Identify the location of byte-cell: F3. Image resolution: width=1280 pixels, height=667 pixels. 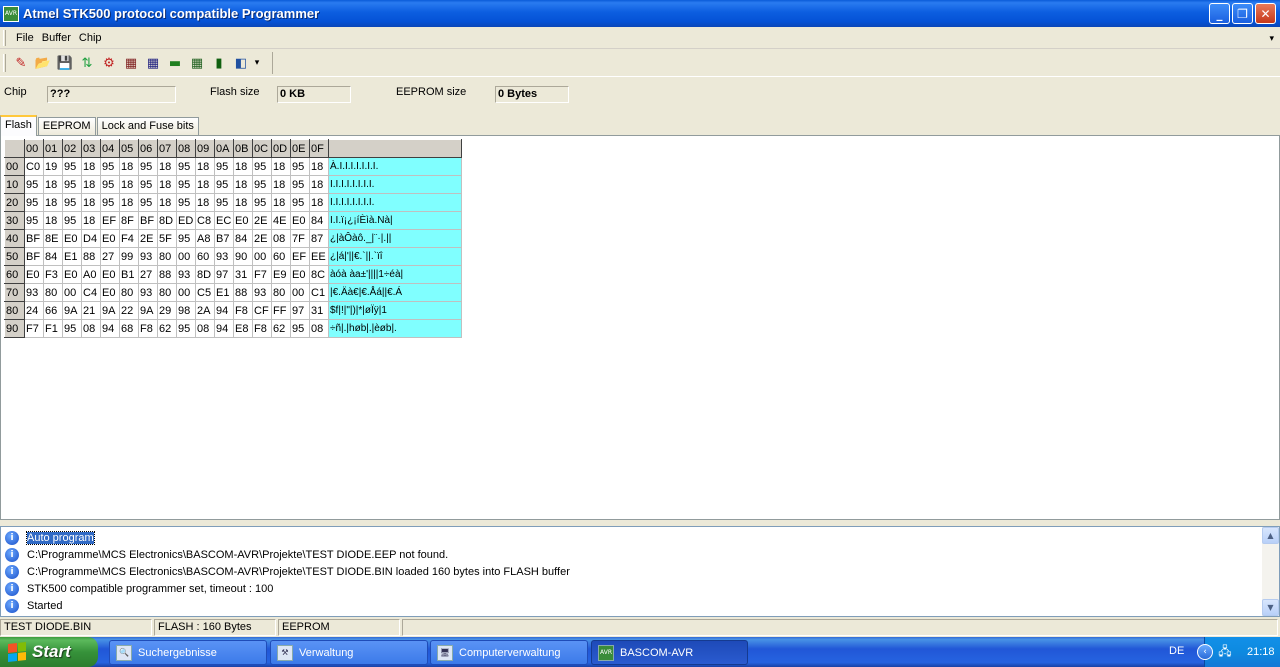
(53, 274).